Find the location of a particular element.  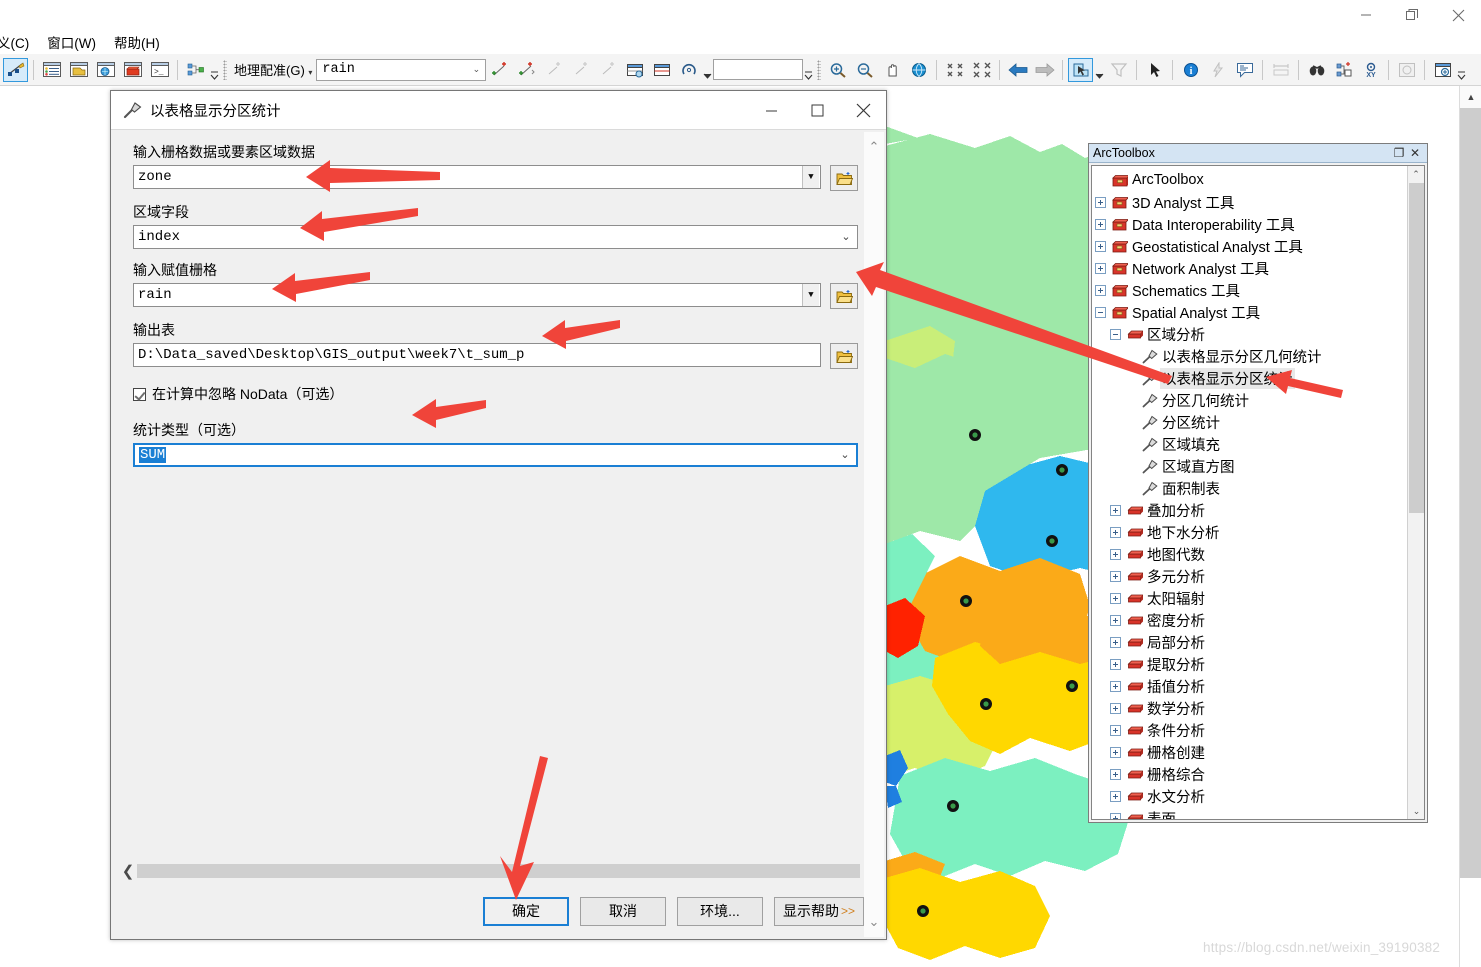

tree-arctoolbox-root: ArcToolbox is located at coordinates (1251, 180).